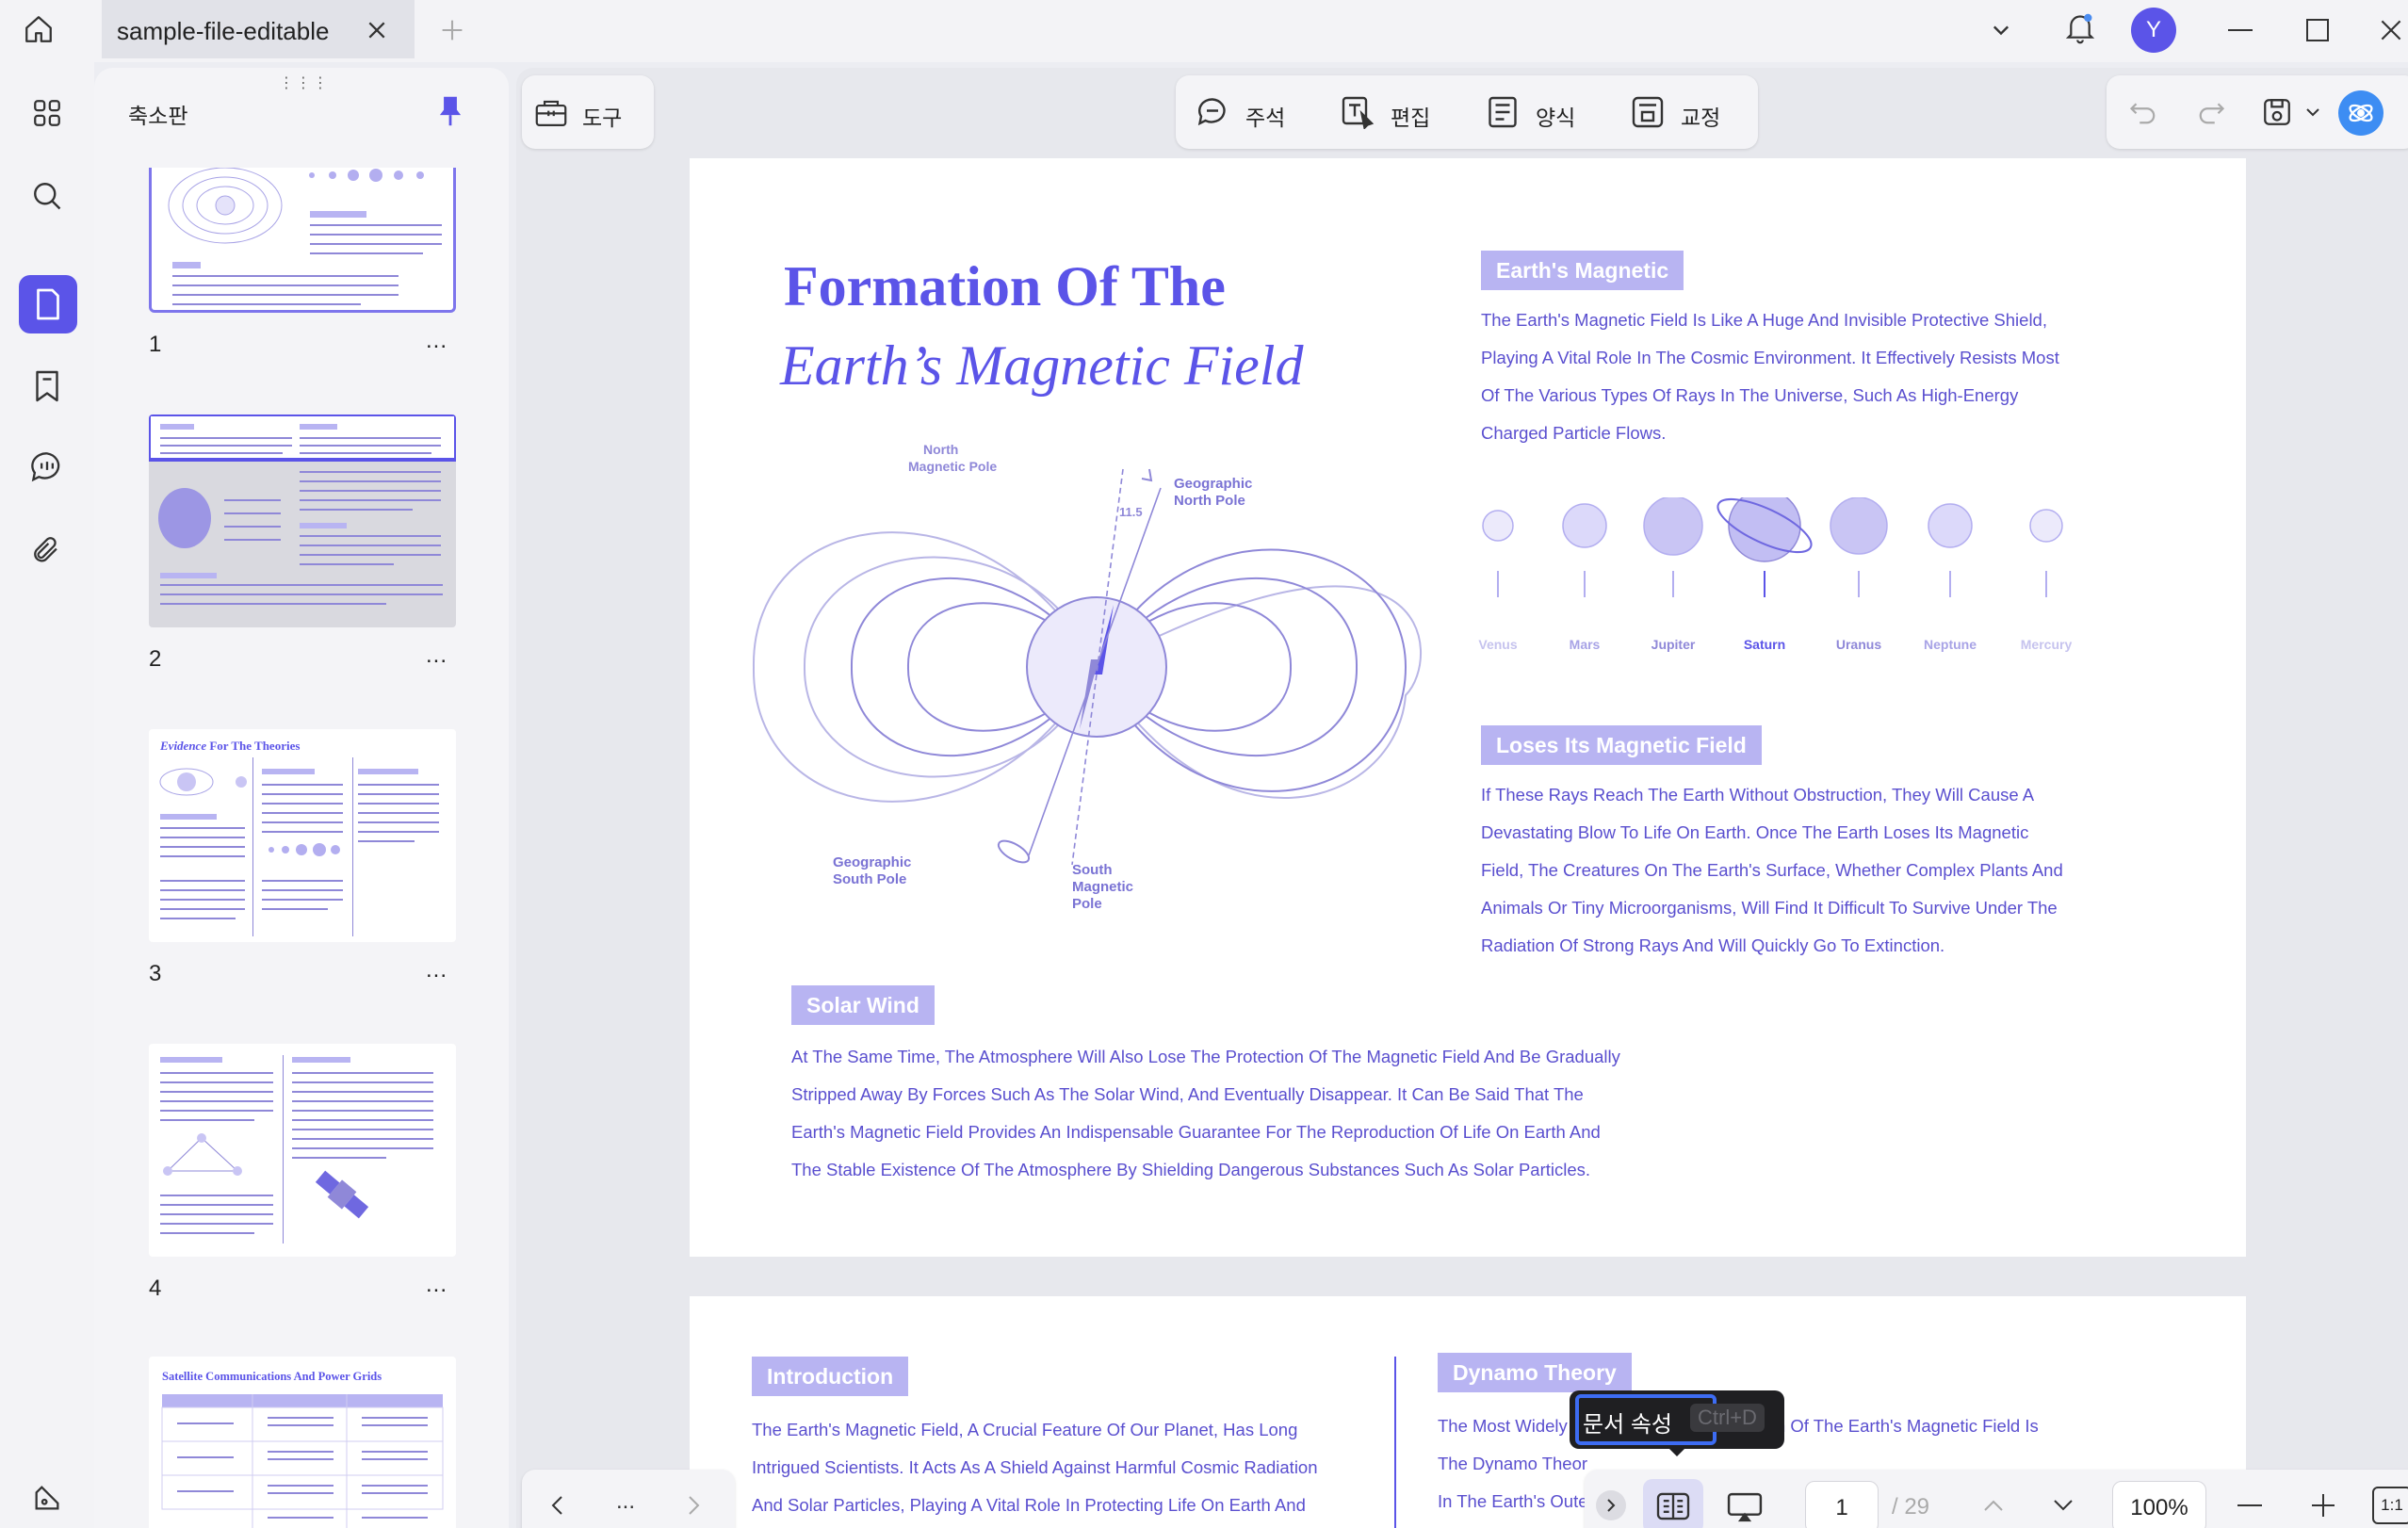 The width and height of the screenshot is (2408, 1528). I want to click on text-line: The Dynamo Theor, so click(1513, 1463).